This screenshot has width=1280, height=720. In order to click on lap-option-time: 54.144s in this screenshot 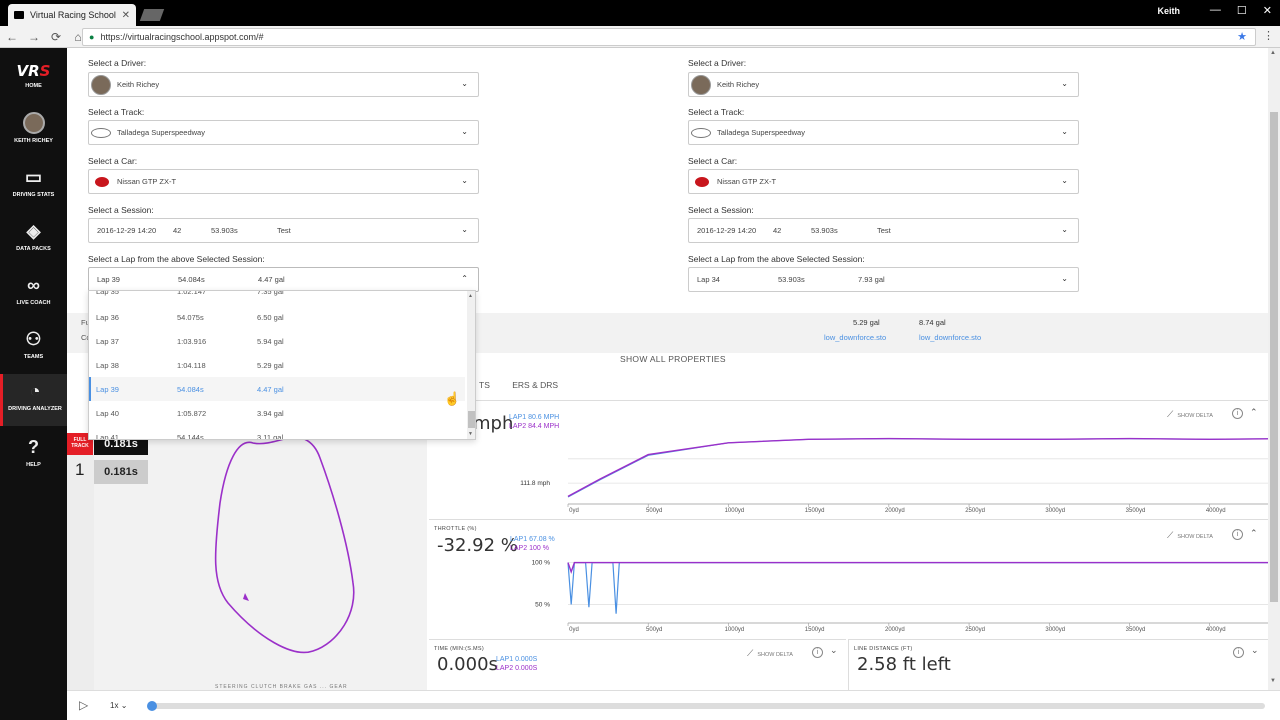, I will do `click(190, 436)`.